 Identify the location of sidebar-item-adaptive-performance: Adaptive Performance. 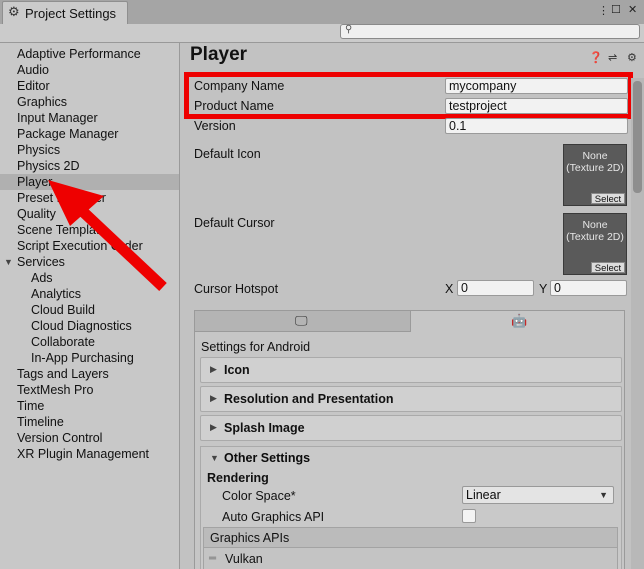
(89, 54).